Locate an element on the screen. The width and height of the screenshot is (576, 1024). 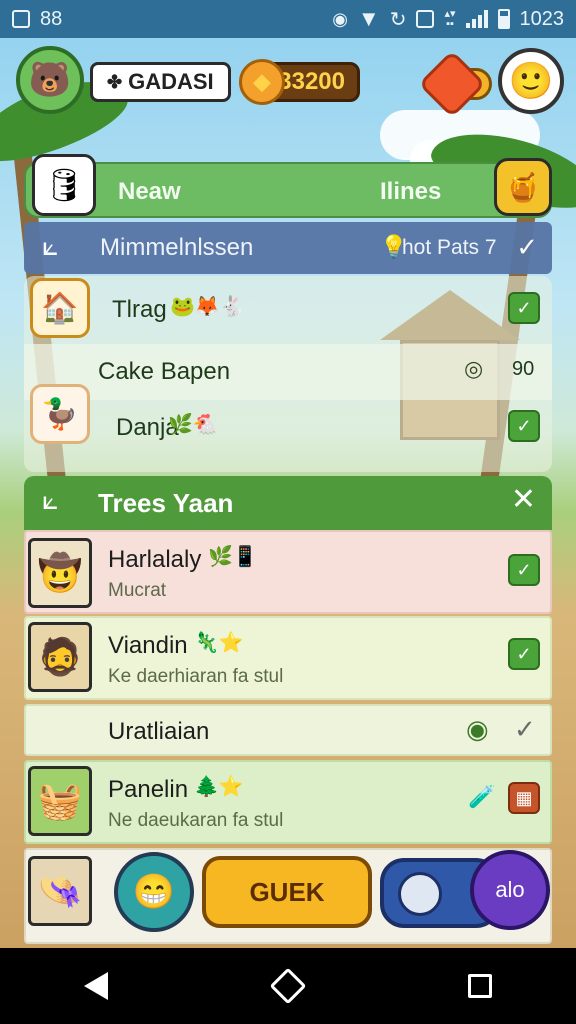
player-name-badge: ✤ GADASI is located at coordinates (160, 82).